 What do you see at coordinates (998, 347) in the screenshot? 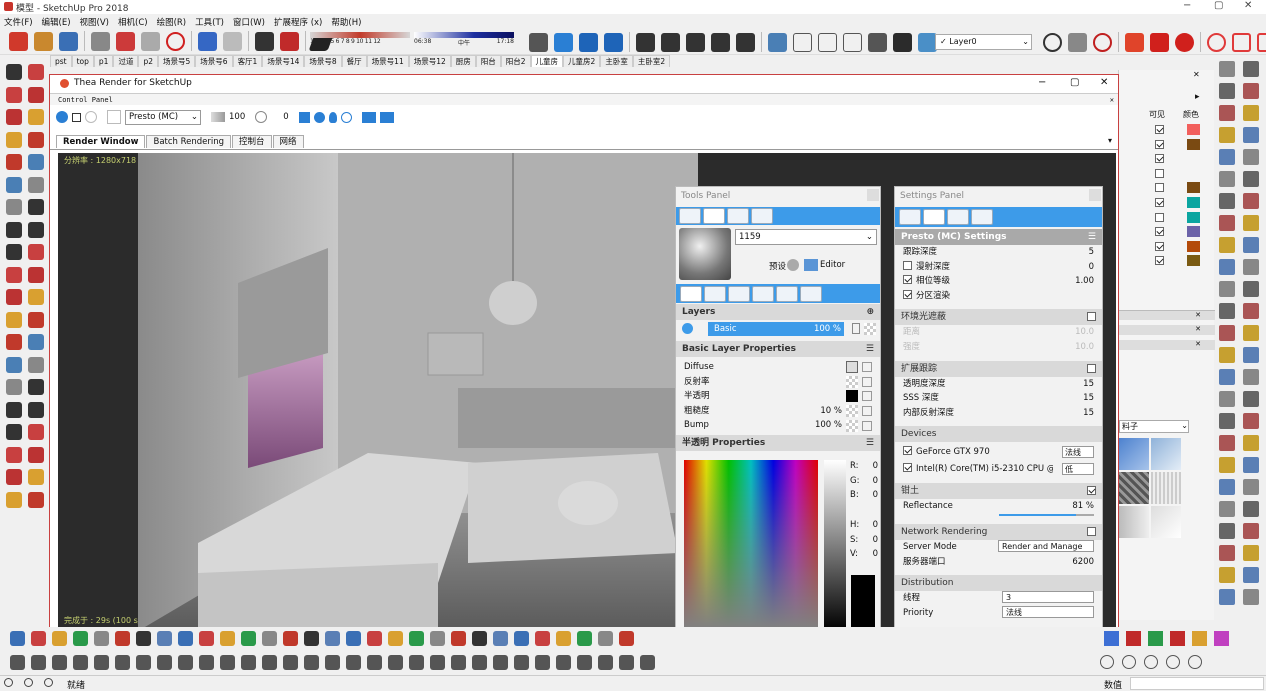
I see `setting-row: 强度 10.0` at bounding box center [998, 347].